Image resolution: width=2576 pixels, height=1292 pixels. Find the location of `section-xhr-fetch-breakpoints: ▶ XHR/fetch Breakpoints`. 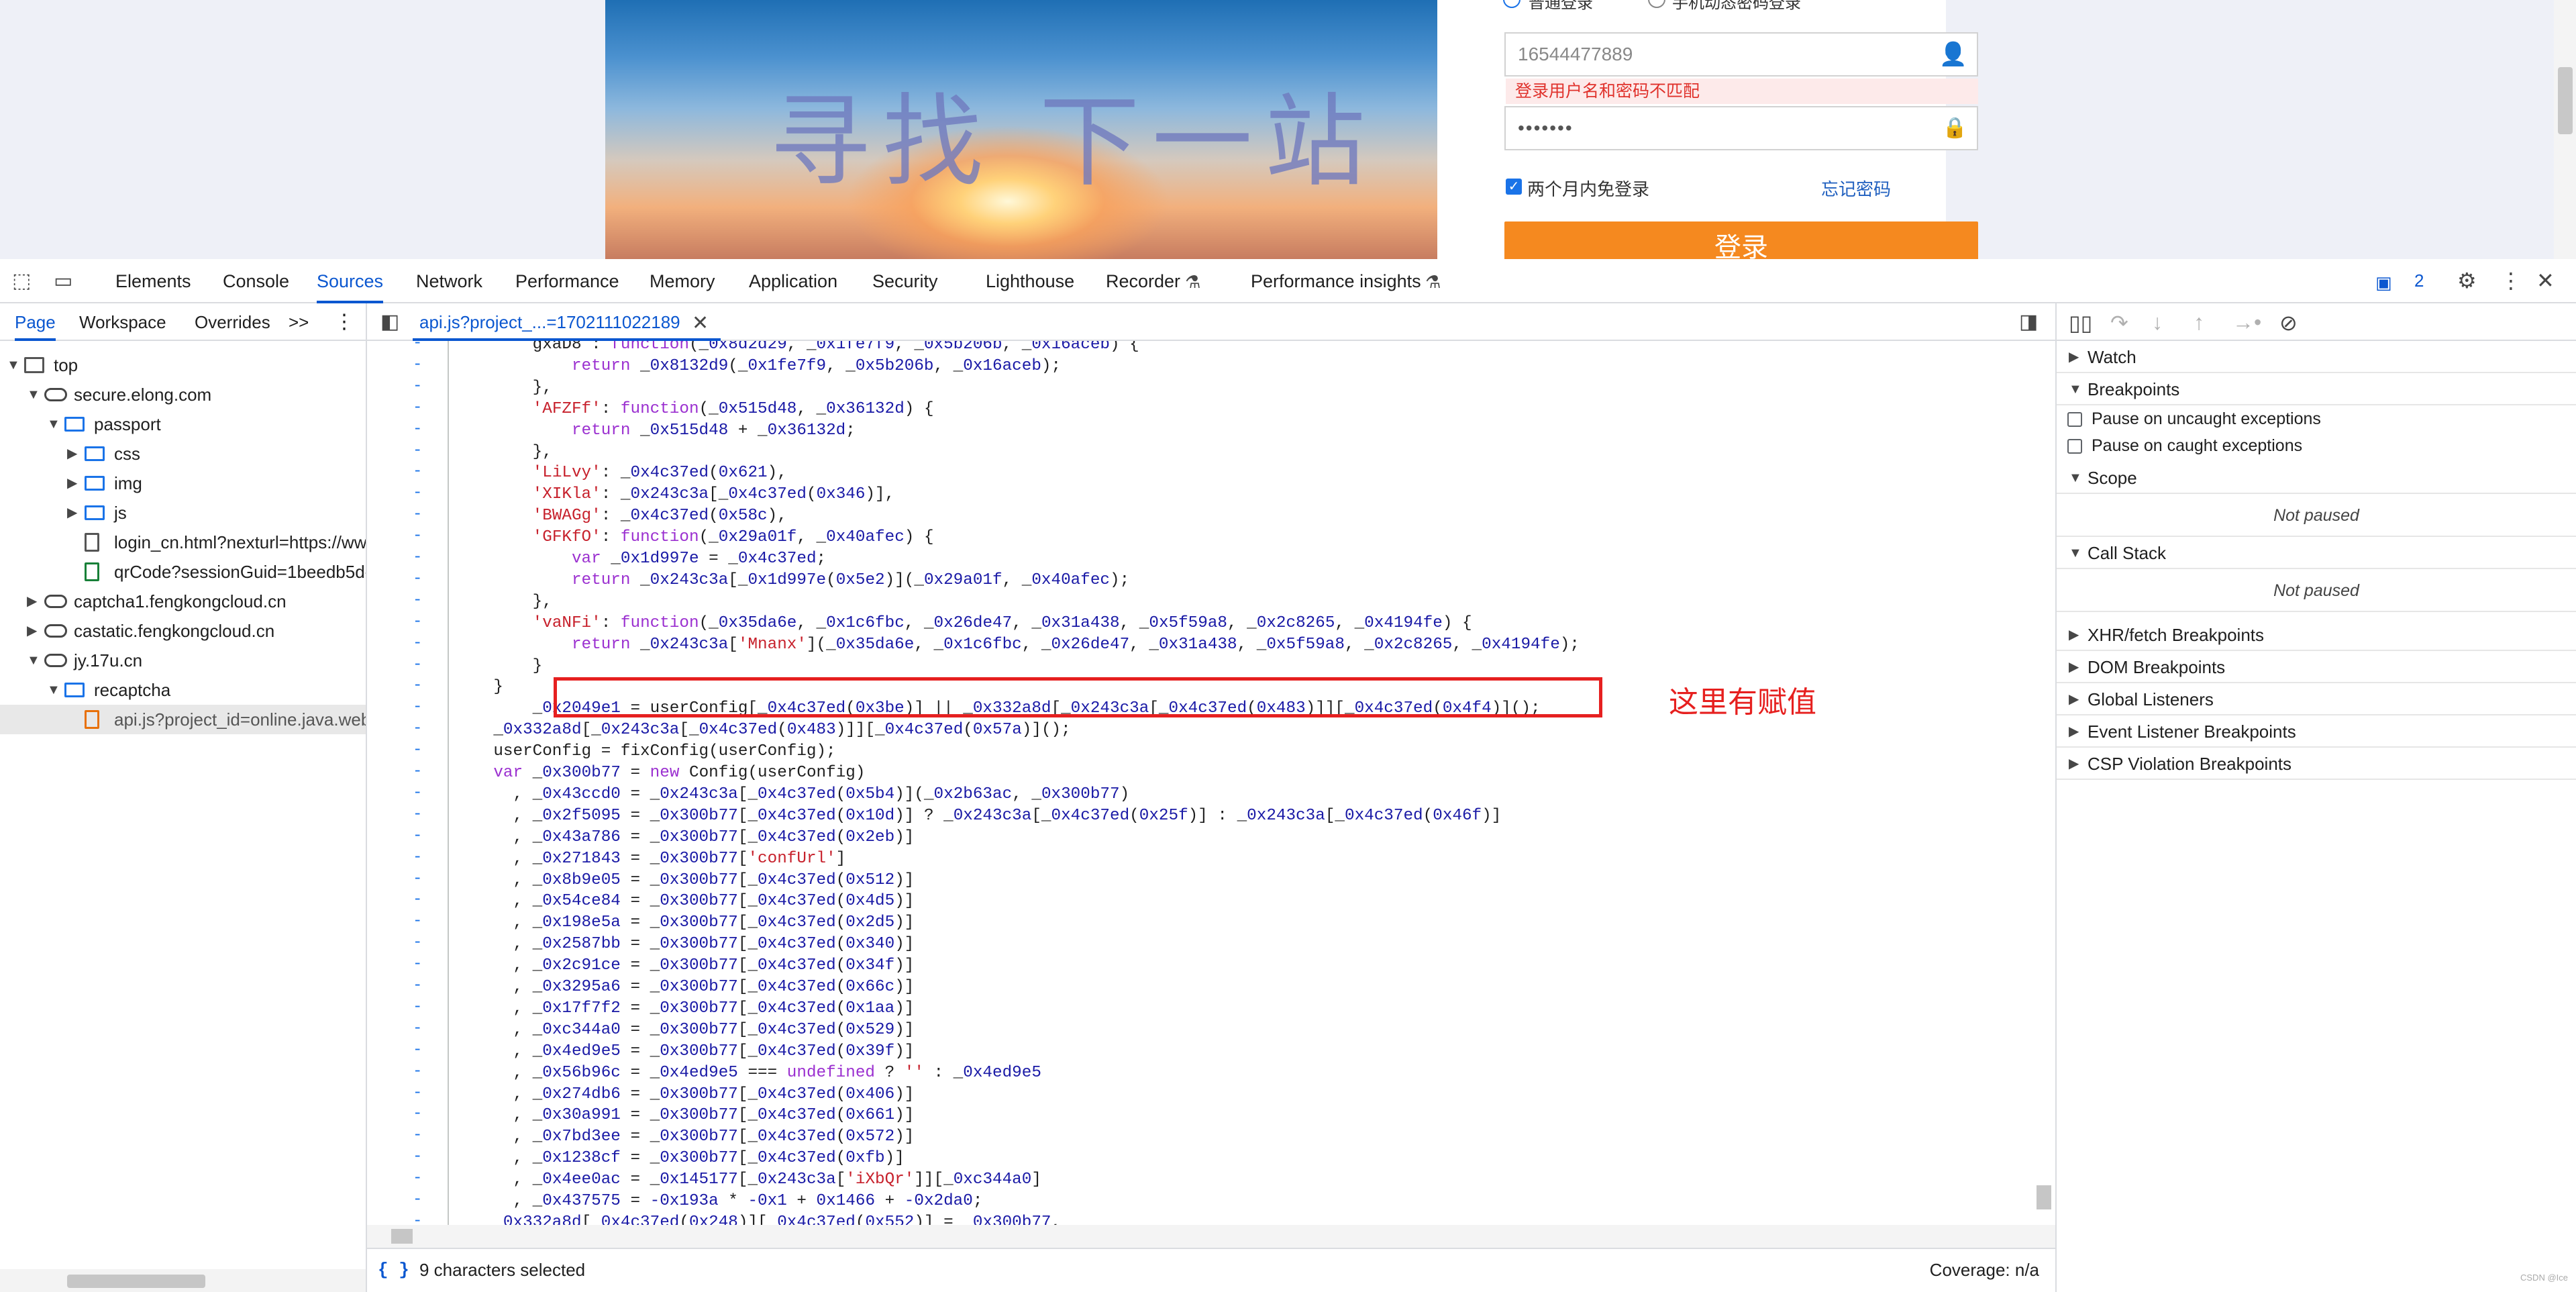

section-xhr-fetch-breakpoints: ▶ XHR/fetch Breakpoints is located at coordinates (2316, 635).